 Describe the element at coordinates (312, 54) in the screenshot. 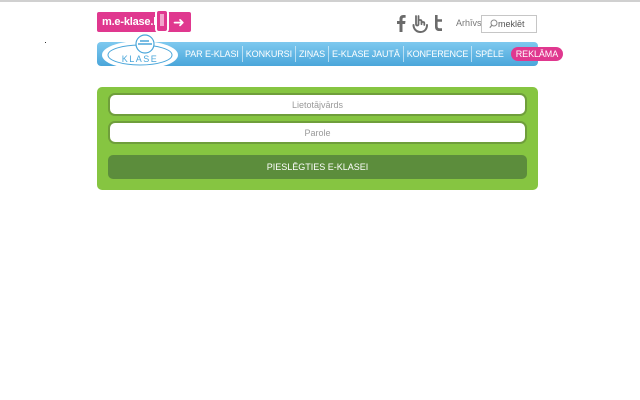

I see `nav-item-zinas: ZIŅAS` at that location.